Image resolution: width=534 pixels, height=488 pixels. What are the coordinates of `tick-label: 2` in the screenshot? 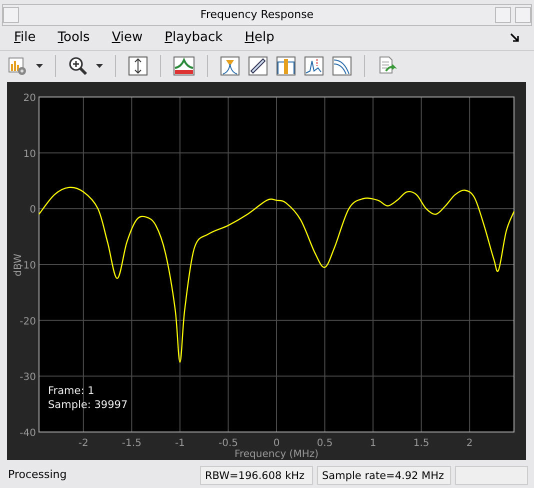 It's located at (469, 443).